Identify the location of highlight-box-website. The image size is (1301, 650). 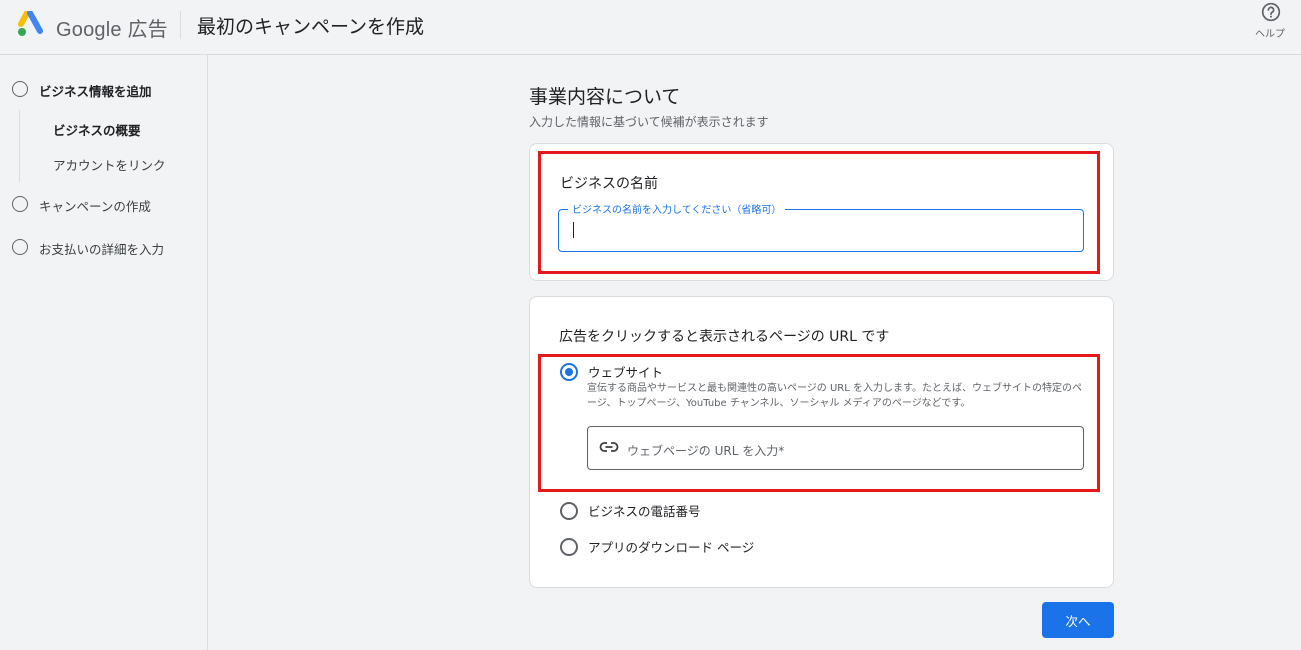
(819, 423).